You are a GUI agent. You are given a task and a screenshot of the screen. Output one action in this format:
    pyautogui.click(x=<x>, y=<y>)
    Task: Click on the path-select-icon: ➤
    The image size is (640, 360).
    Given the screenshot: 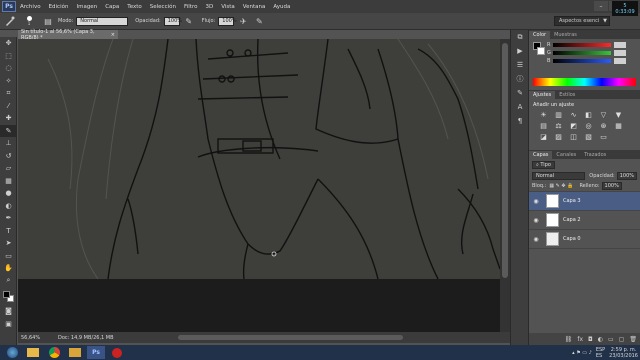 What is the action you would take?
    pyautogui.click(x=8, y=243)
    